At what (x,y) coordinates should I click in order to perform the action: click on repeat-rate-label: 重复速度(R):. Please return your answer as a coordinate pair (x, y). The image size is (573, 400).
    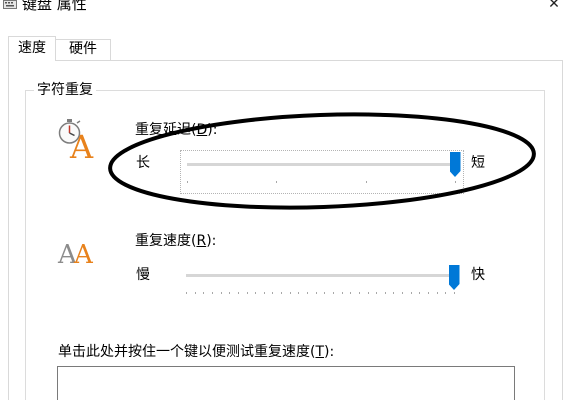
    Looking at the image, I should click on (175, 241).